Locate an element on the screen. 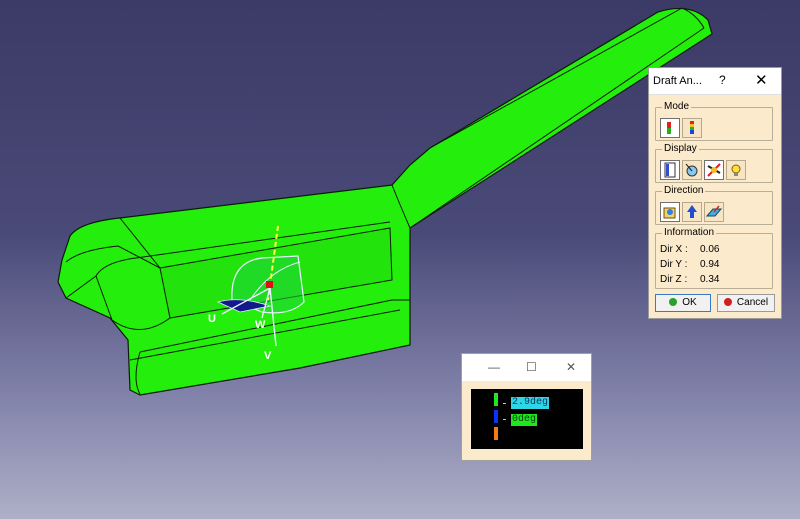  plane-icon is located at coordinates (714, 211).